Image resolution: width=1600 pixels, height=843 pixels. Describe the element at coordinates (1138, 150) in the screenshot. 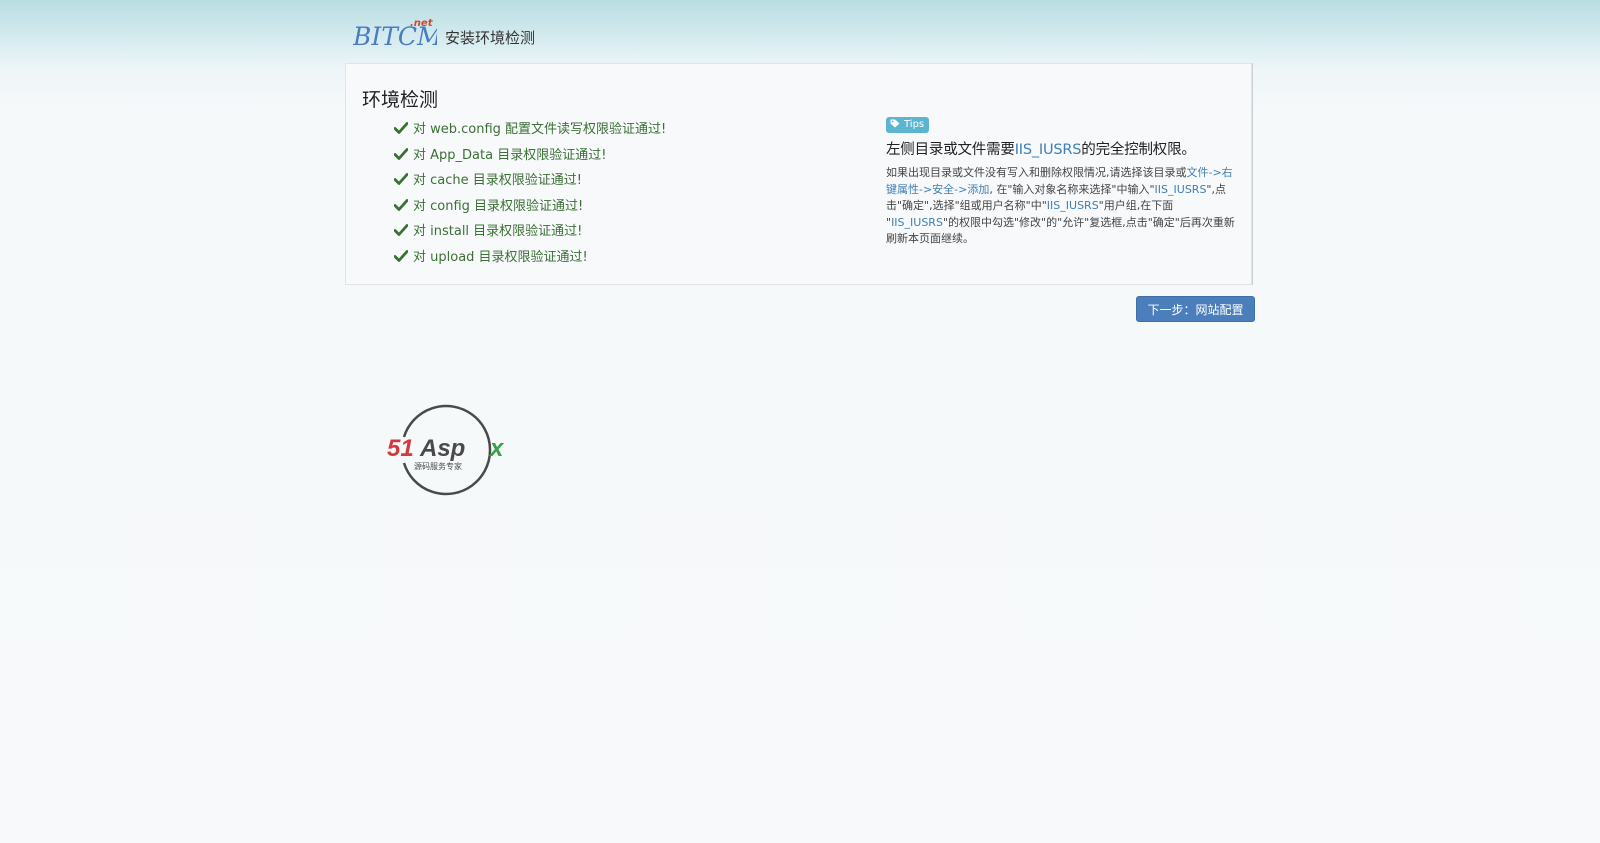

I see `tips-heading-suffix: 的完全控制权限。` at that location.